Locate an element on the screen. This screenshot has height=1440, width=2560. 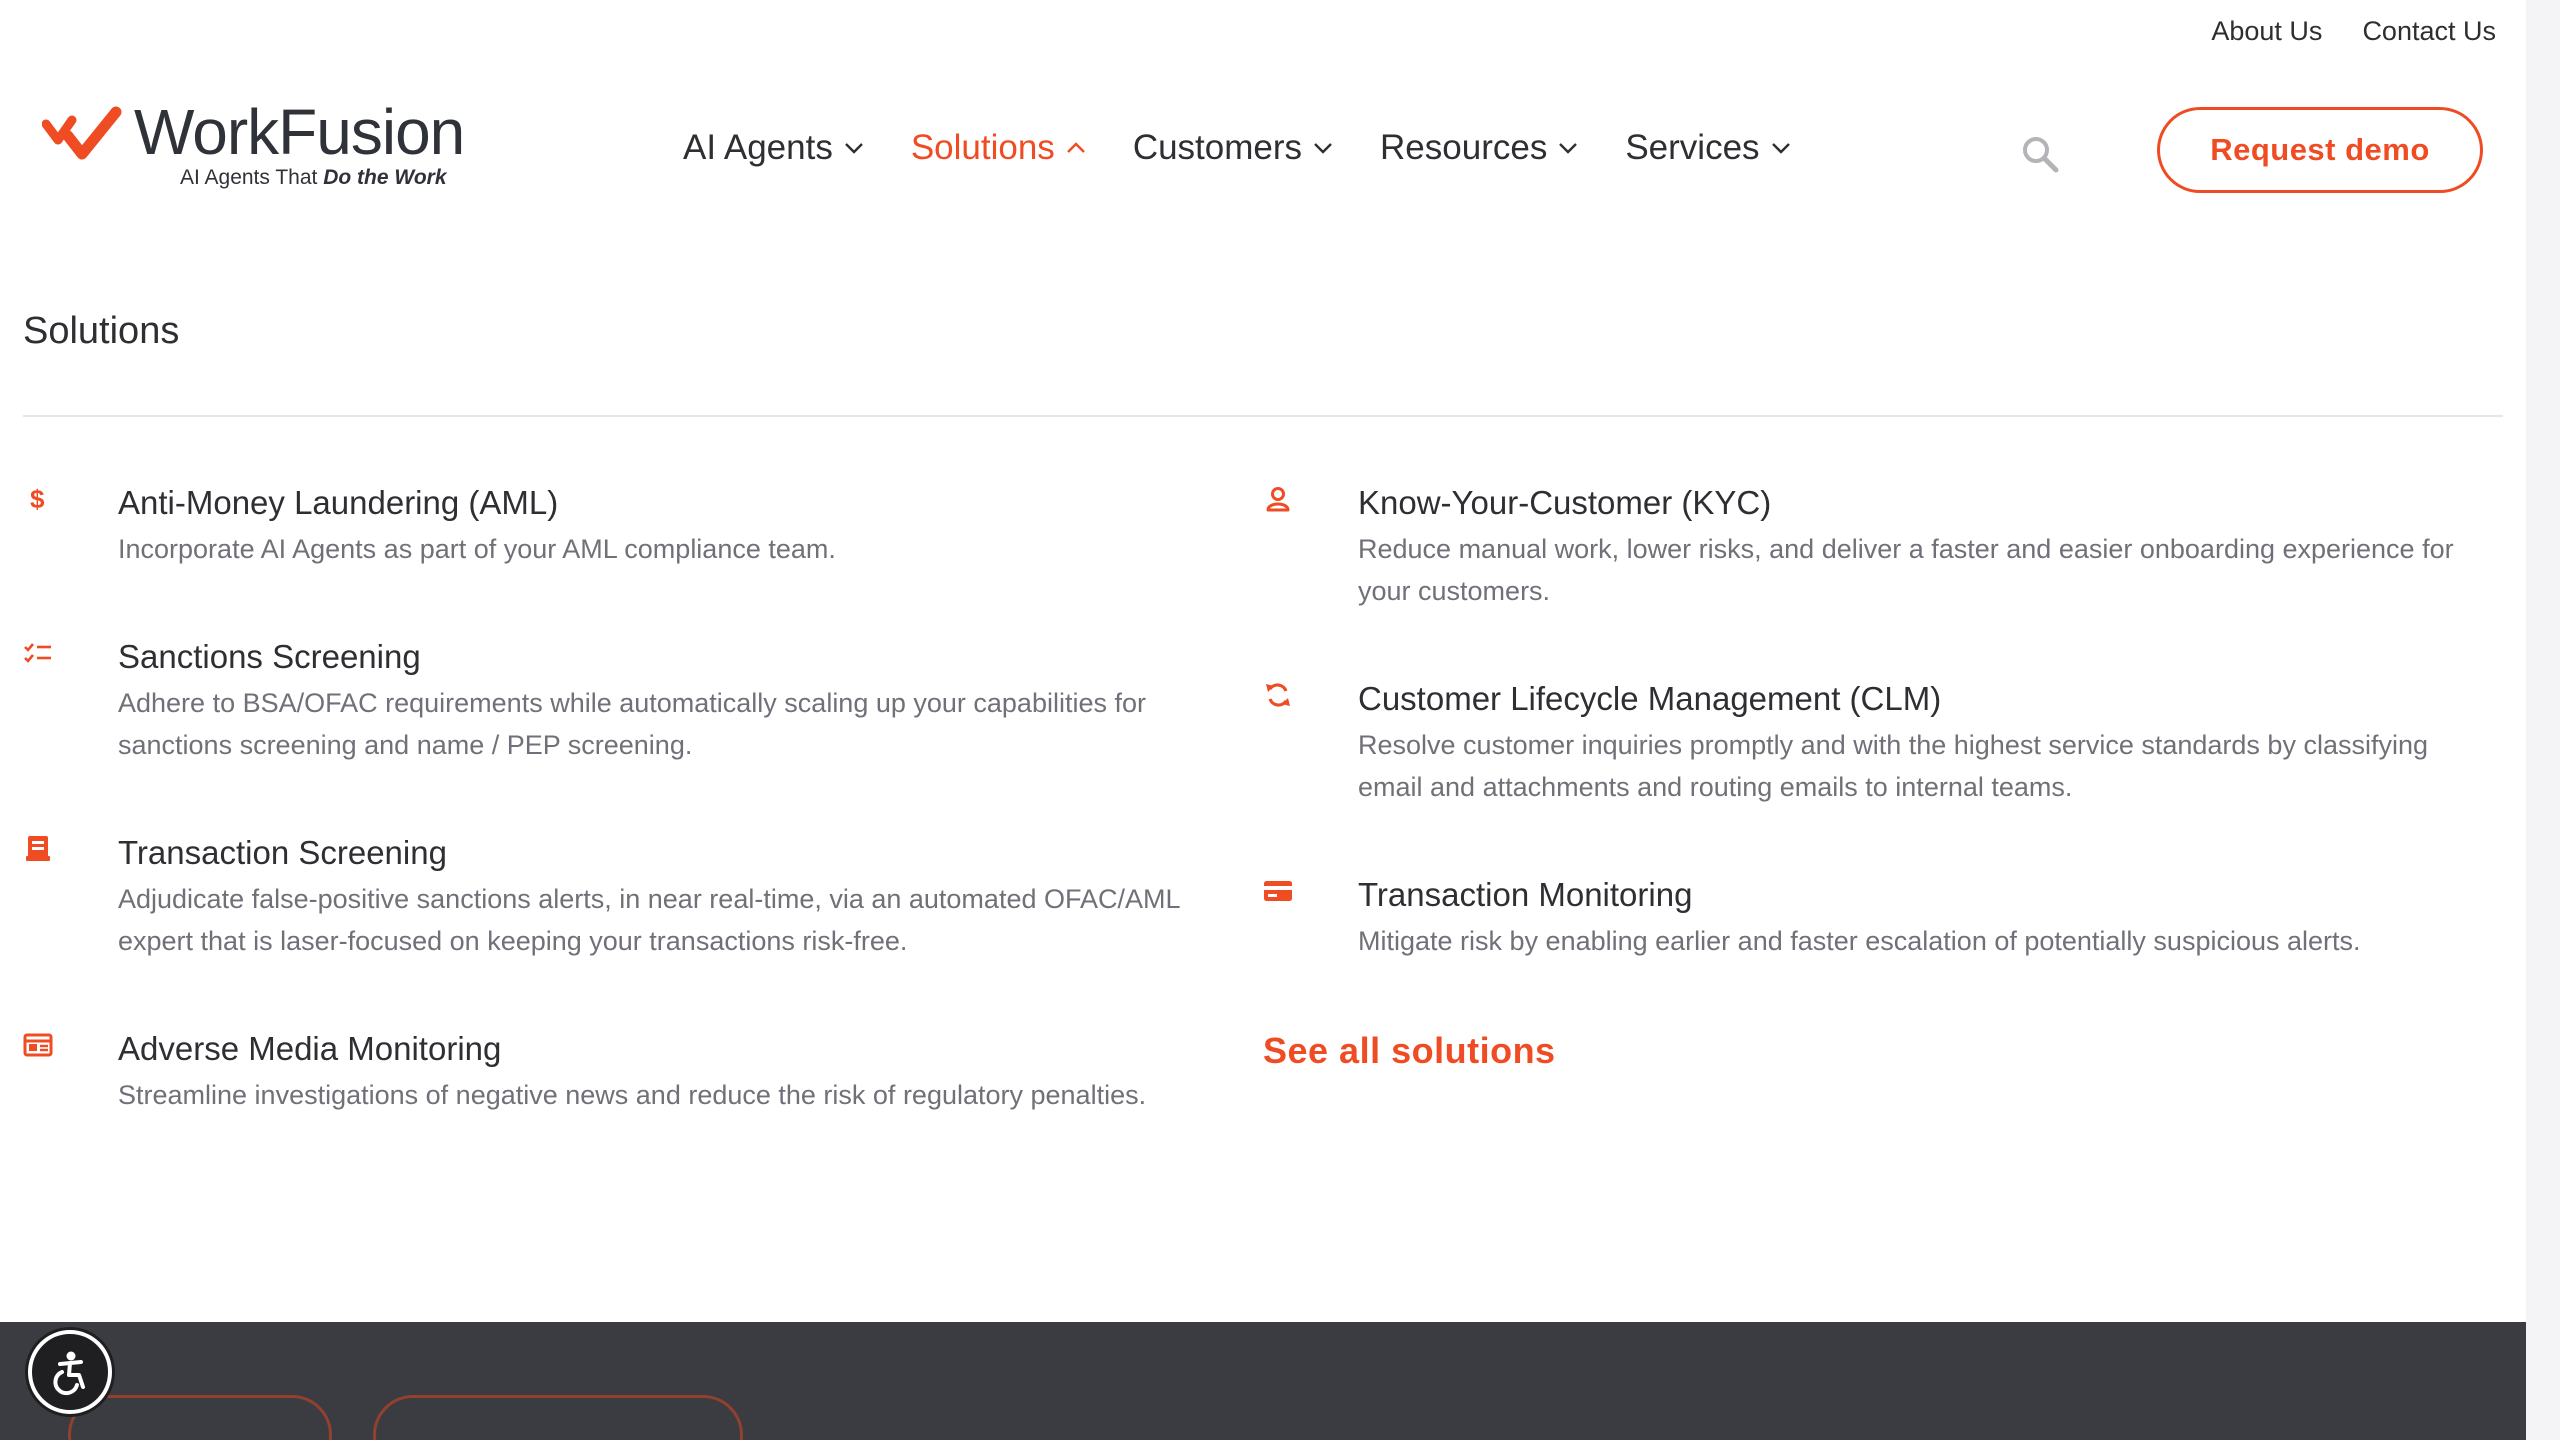
dollar-icon: $ is located at coordinates (38, 499).